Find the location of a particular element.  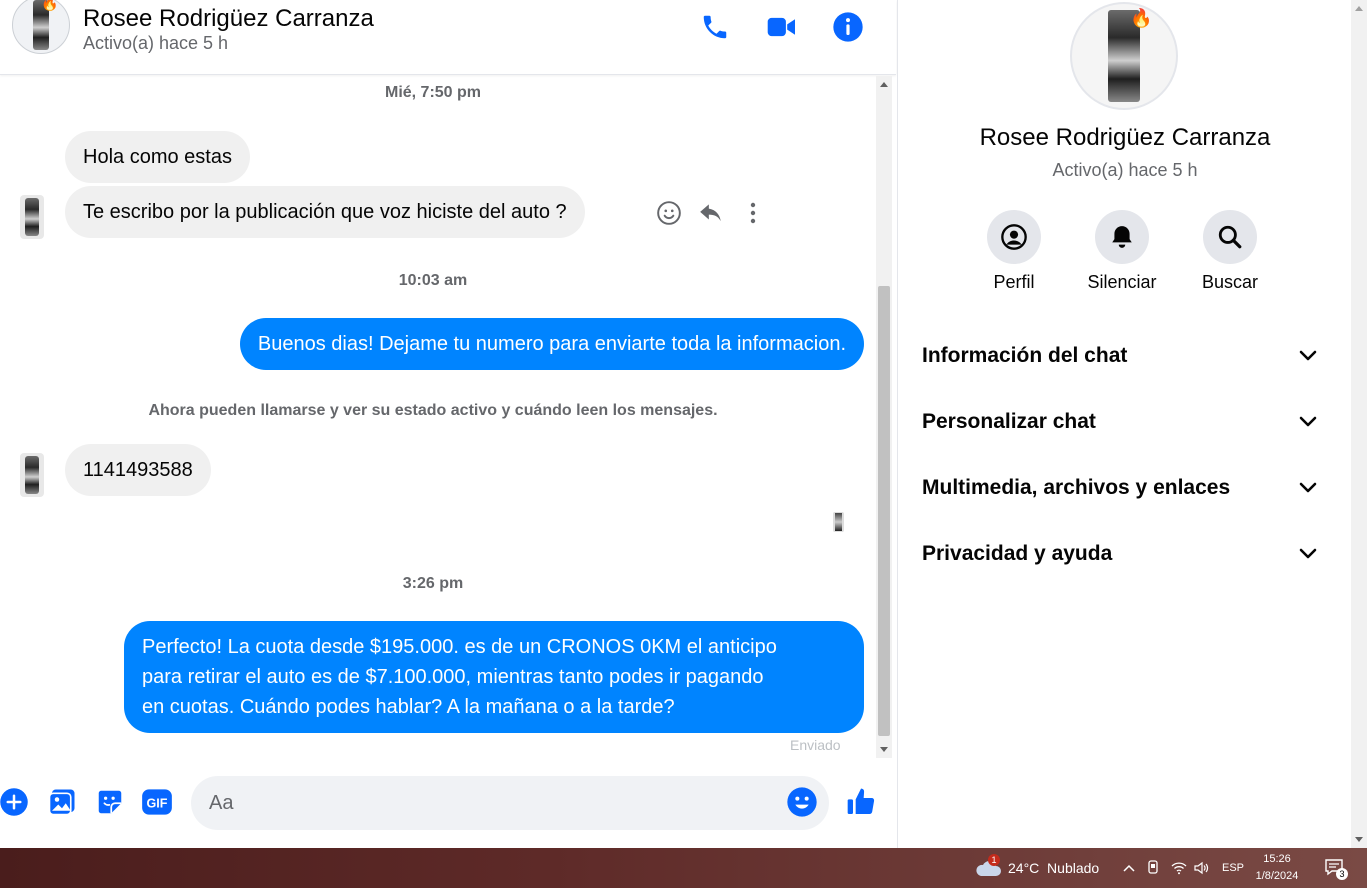

read-receipt-avatar is located at coordinates (838, 522).